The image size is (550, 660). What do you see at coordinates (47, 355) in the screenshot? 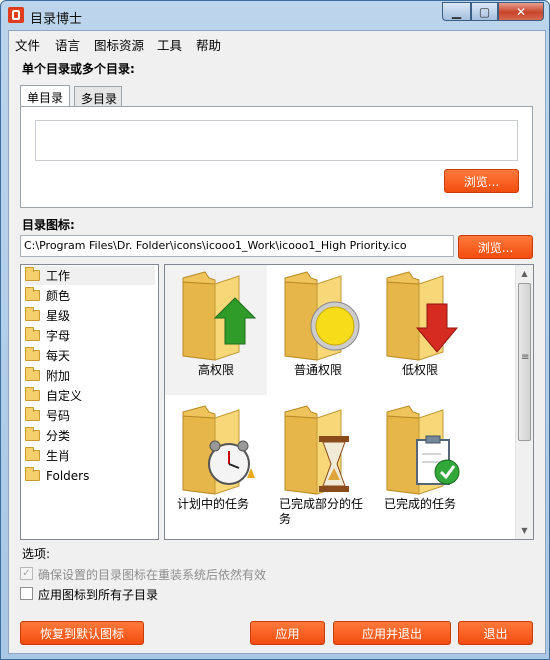
I see `category-item: 每天` at bounding box center [47, 355].